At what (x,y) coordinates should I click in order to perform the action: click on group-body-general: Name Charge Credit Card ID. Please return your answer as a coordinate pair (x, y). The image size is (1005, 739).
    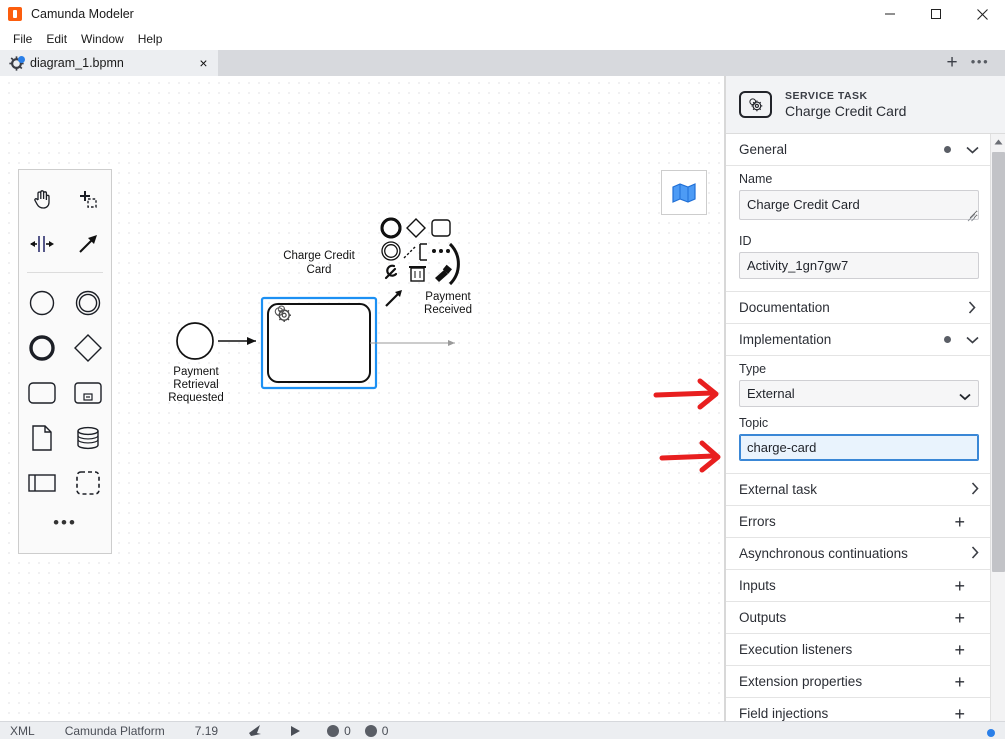
    Looking at the image, I should click on (859, 229).